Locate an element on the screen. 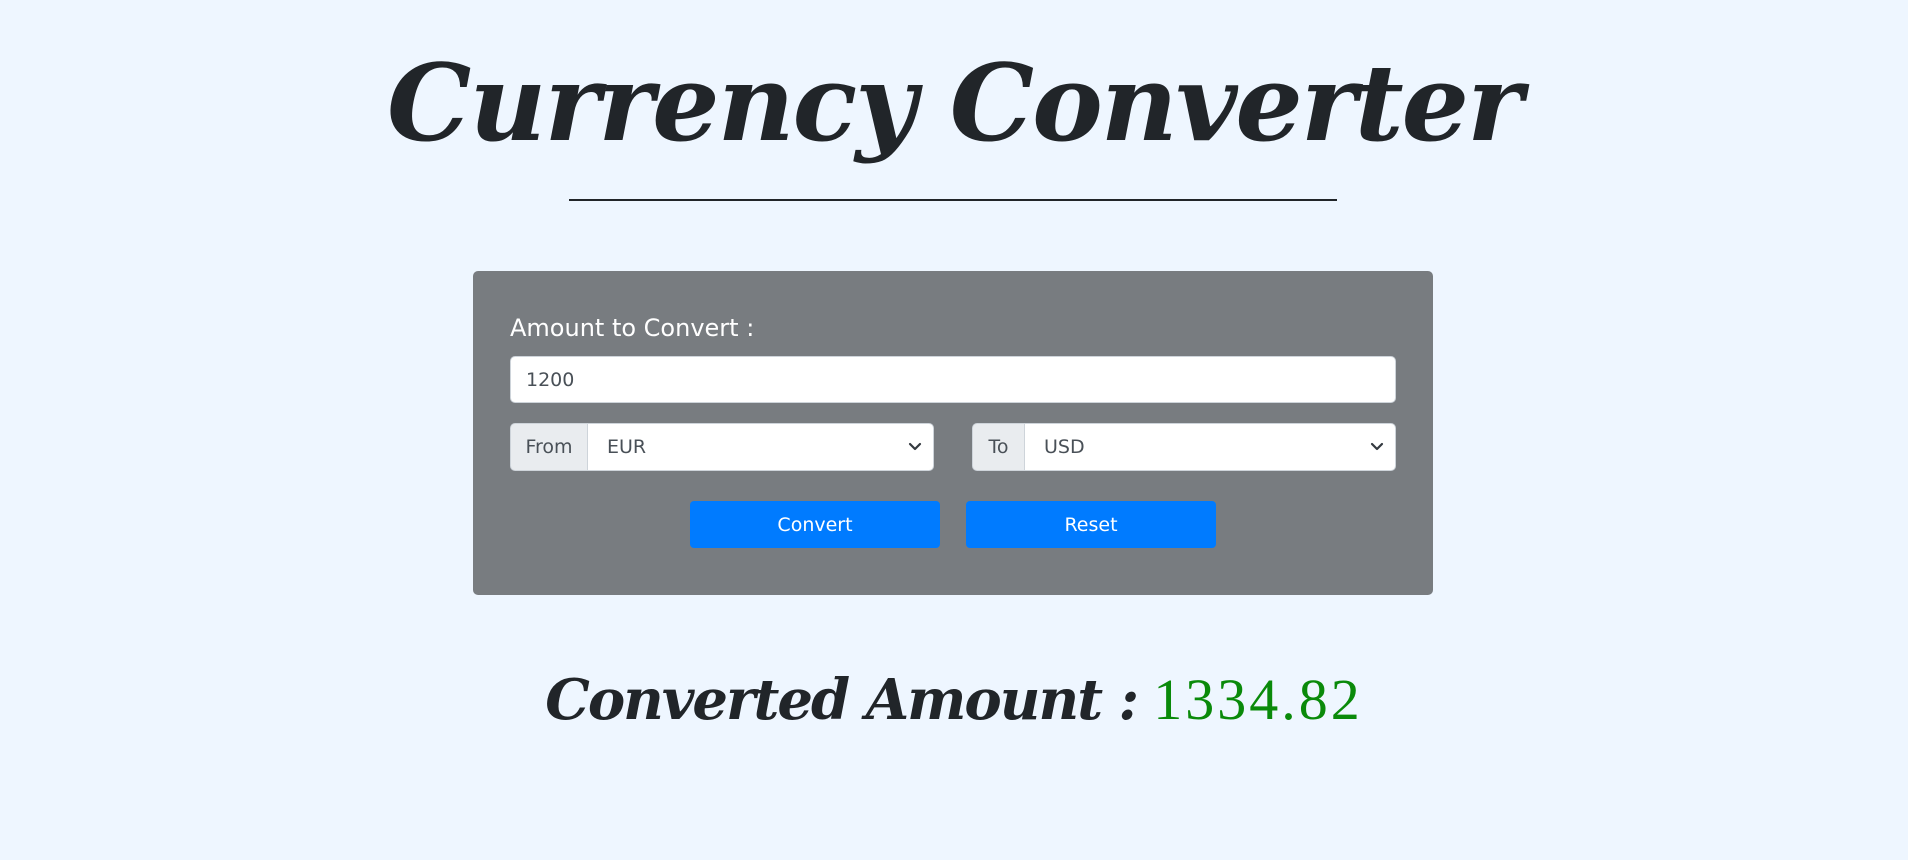 The image size is (1908, 860). from-currency-value: EUR is located at coordinates (627, 447).